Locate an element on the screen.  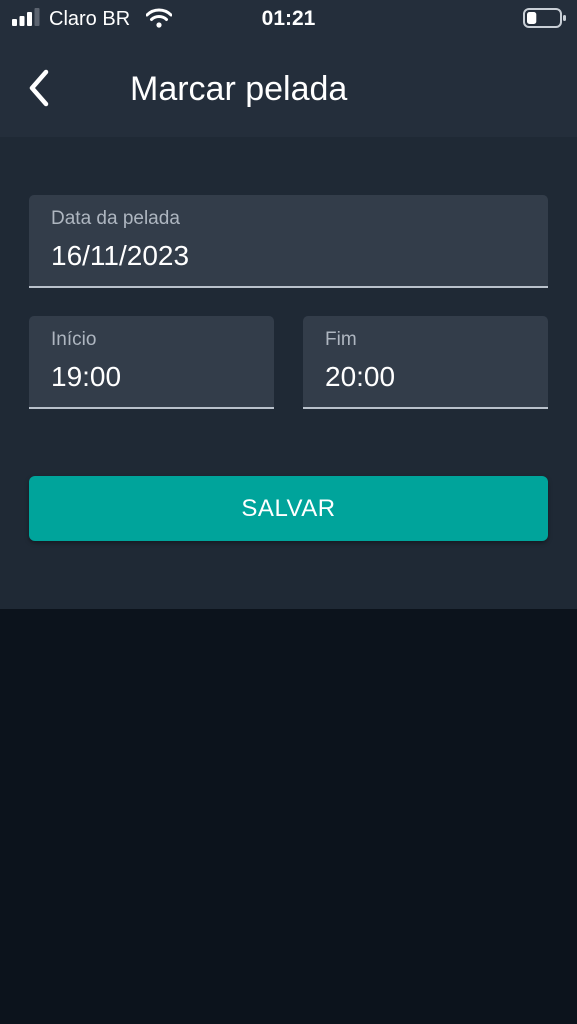
back-button is located at coordinates (40, 88).